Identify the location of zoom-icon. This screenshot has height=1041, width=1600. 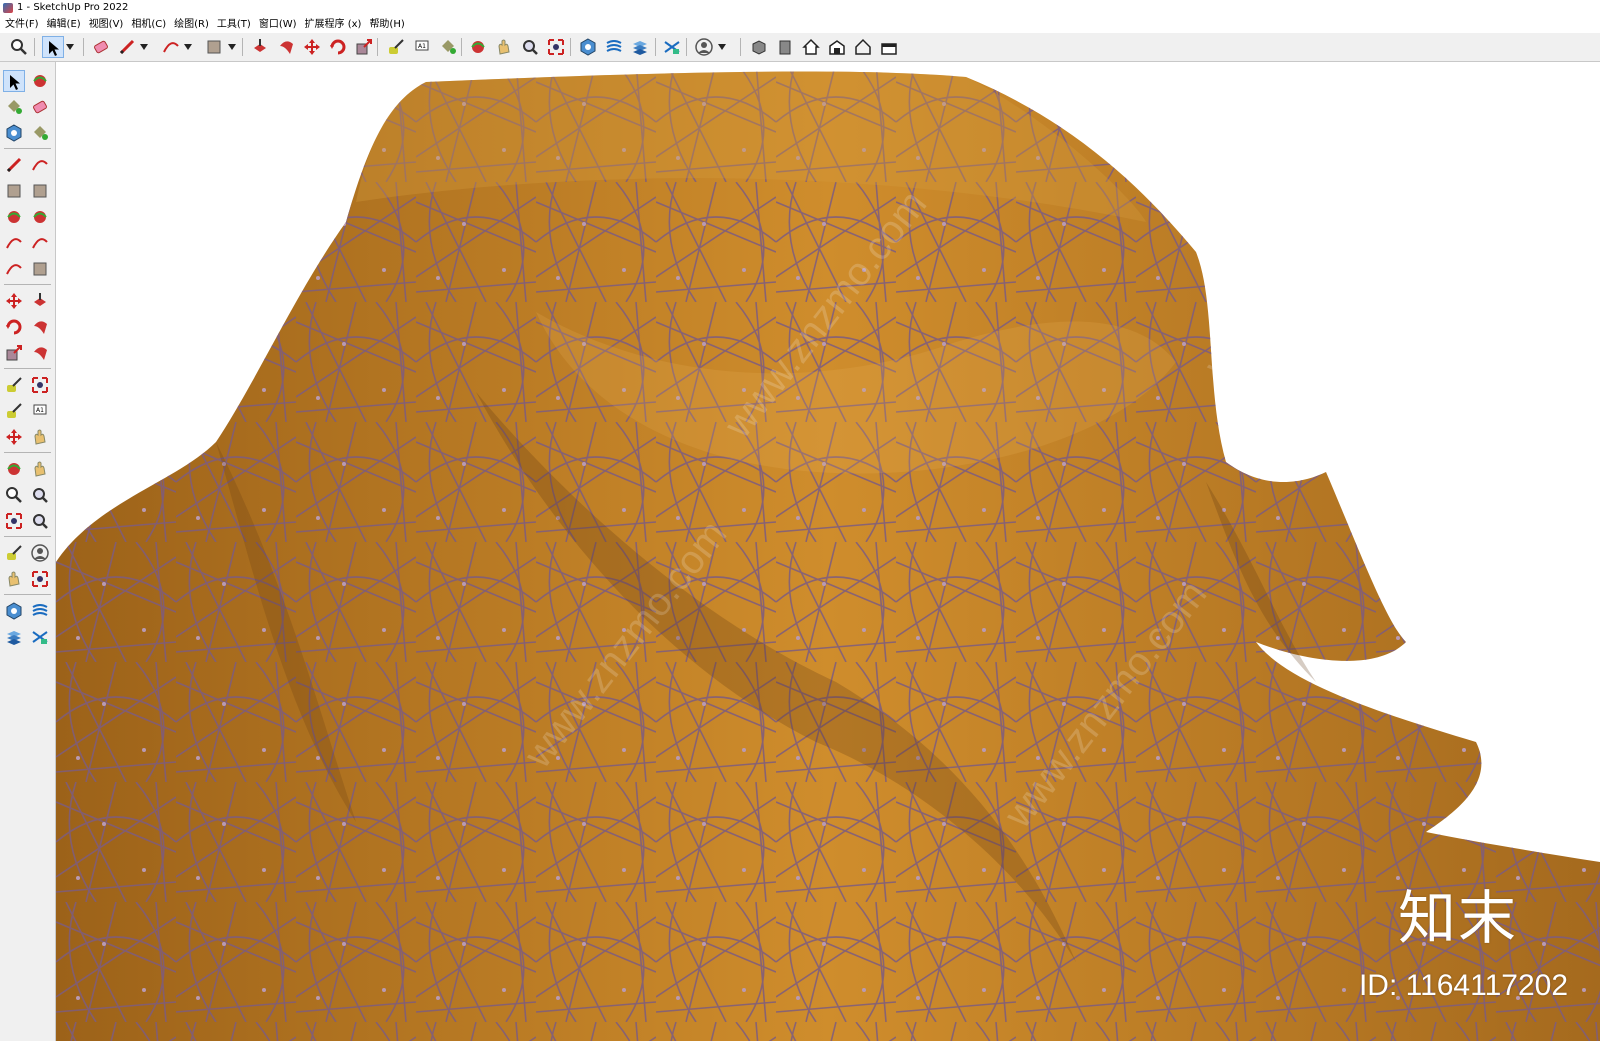
(19, 47).